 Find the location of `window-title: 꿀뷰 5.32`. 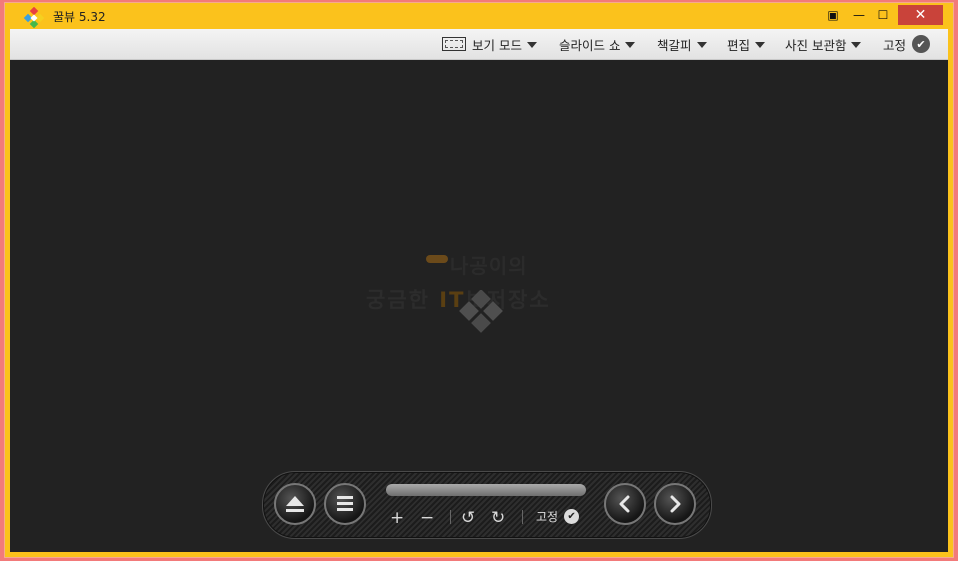

window-title: 꿀뷰 5.32 is located at coordinates (79, 17).